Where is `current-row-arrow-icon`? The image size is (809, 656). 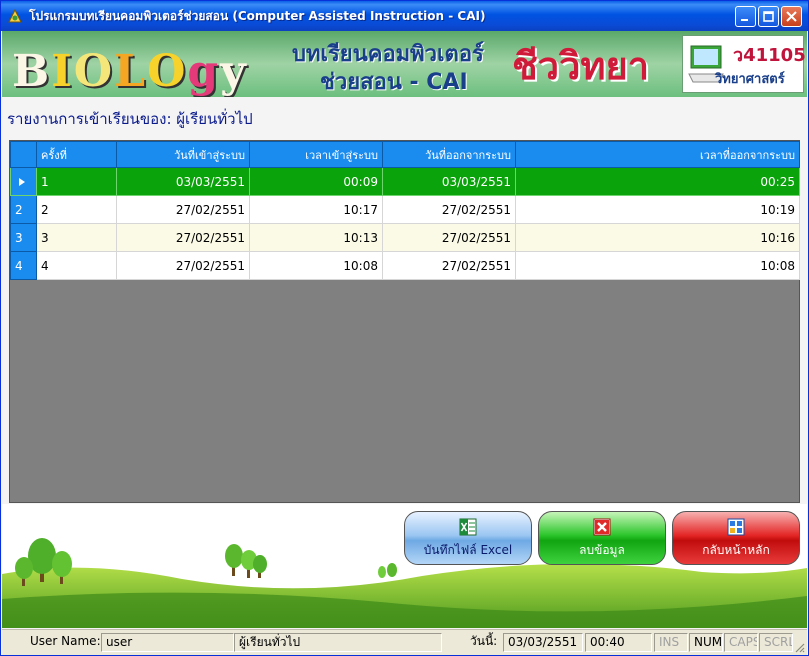 current-row-arrow-icon is located at coordinates (22, 181).